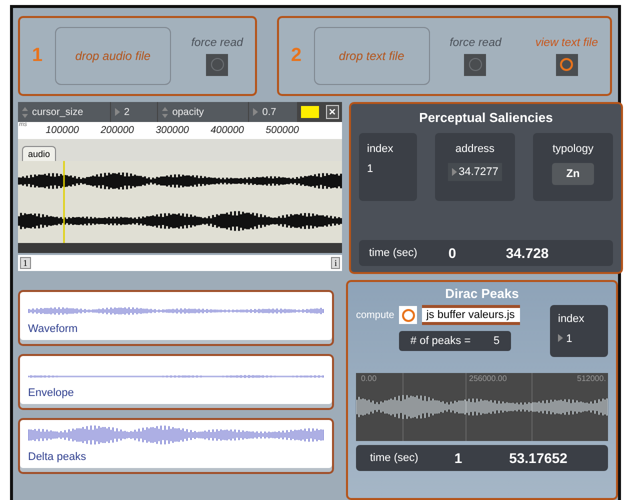  Describe the element at coordinates (203, 112) in the screenshot. I see `attribute-name: opacity` at that location.